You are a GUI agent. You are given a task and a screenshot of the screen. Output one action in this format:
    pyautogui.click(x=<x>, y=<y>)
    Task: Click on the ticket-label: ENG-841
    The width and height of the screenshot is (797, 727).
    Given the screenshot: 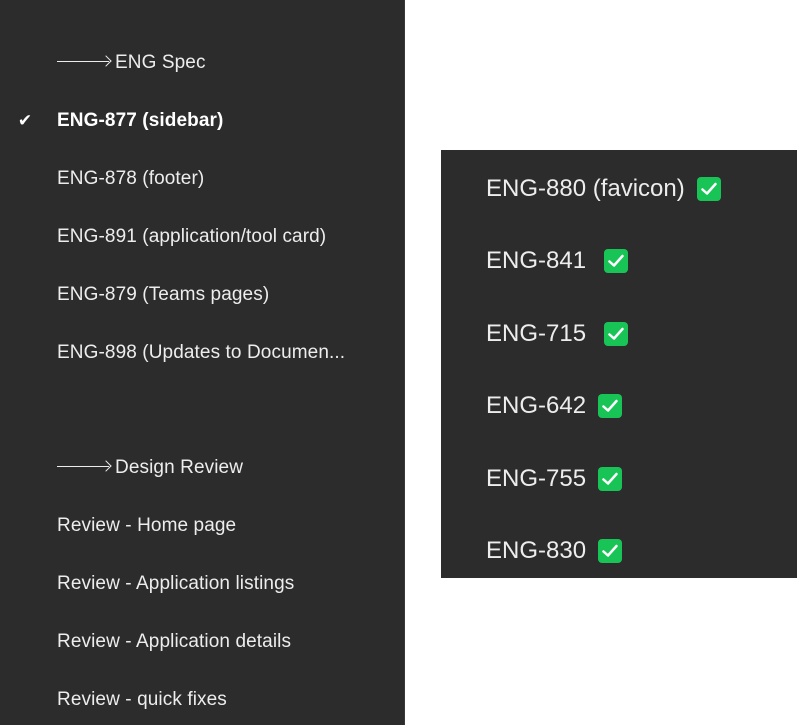 What is the action you would take?
    pyautogui.click(x=536, y=260)
    